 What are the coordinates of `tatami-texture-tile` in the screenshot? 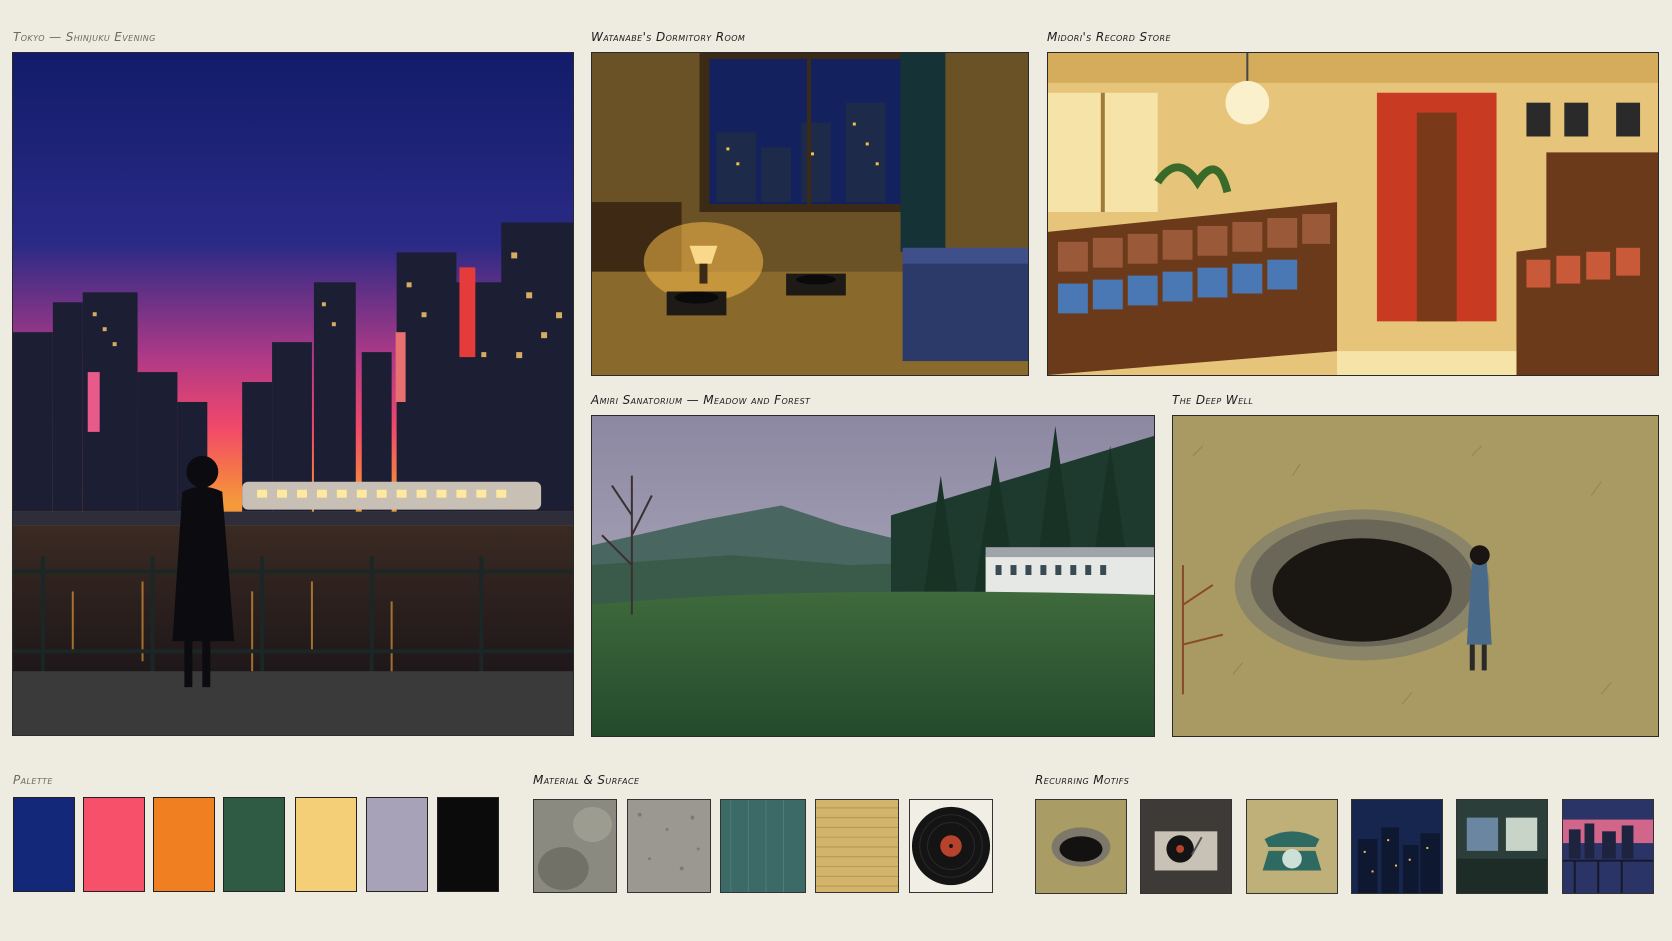 It's located at (857, 846).